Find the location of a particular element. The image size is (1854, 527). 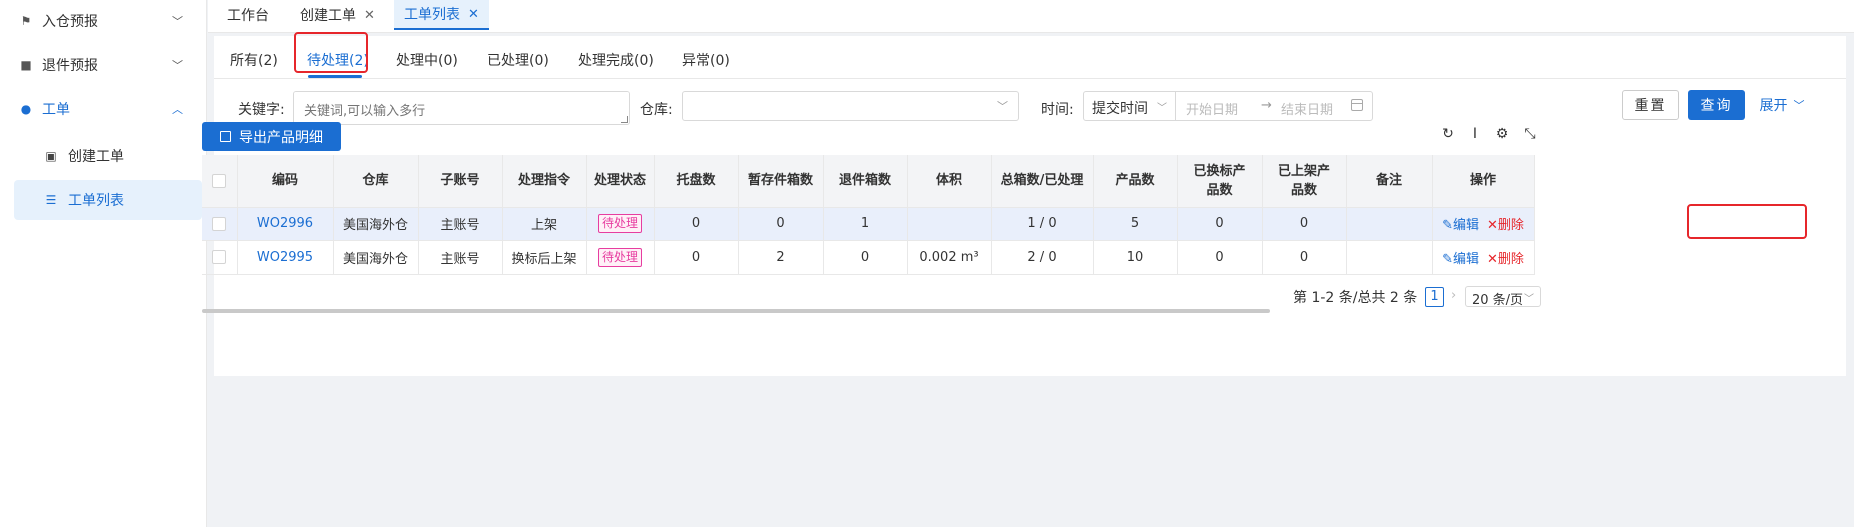

sidebar-item-return-forecast: ■ 退件预报 ﹀ is located at coordinates (103, 65).